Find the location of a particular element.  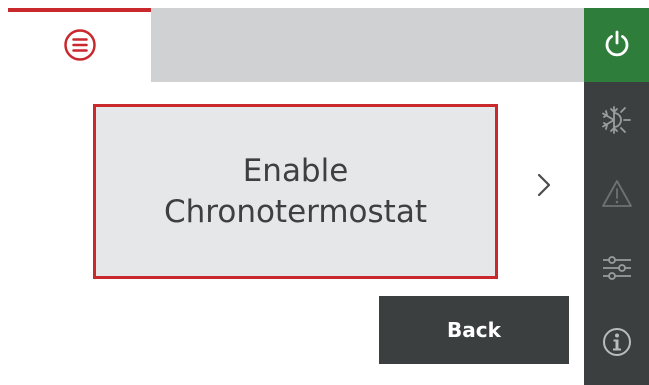

menu-tab is located at coordinates (79, 45).